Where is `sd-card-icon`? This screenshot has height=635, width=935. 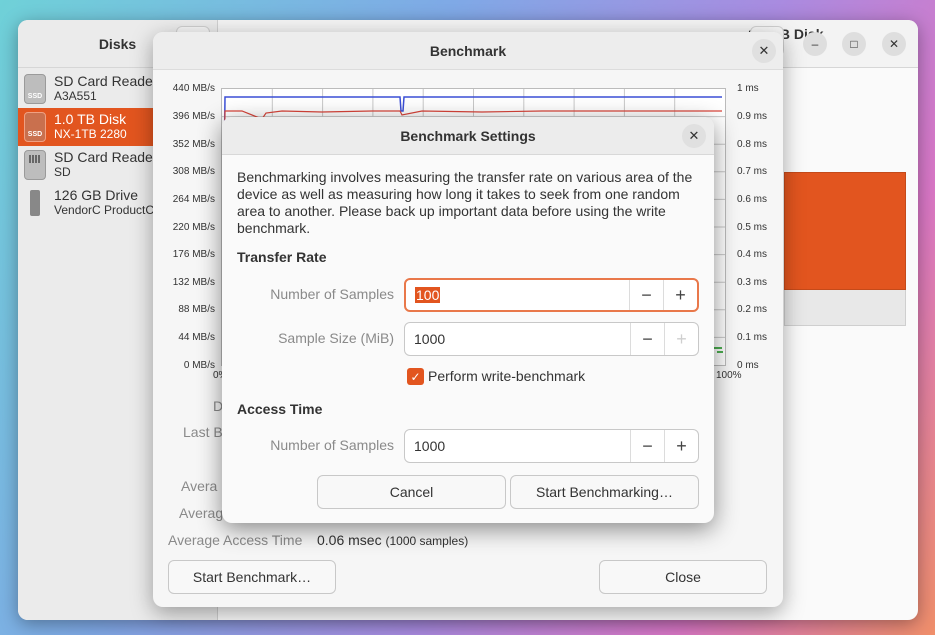 sd-card-icon is located at coordinates (35, 165).